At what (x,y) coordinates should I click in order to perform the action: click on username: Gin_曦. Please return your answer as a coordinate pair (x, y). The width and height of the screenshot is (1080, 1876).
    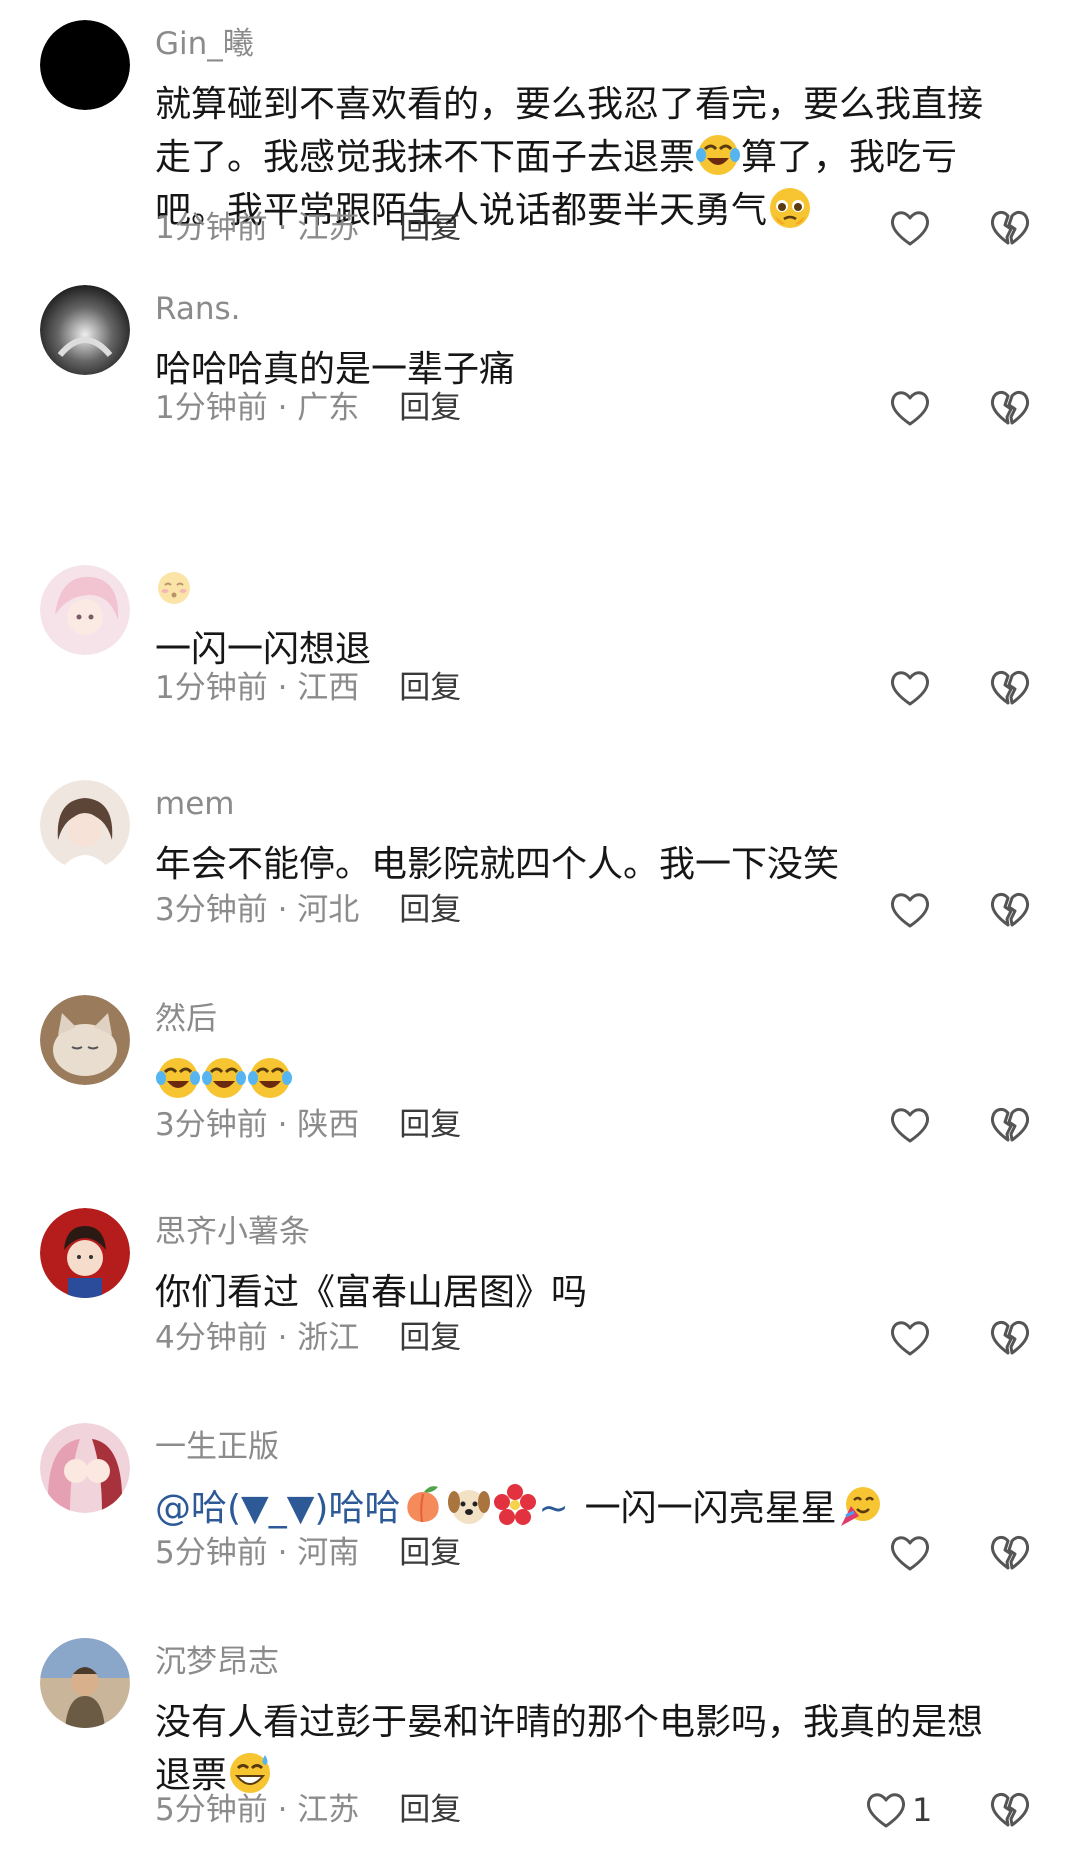
    Looking at the image, I should click on (204, 44).